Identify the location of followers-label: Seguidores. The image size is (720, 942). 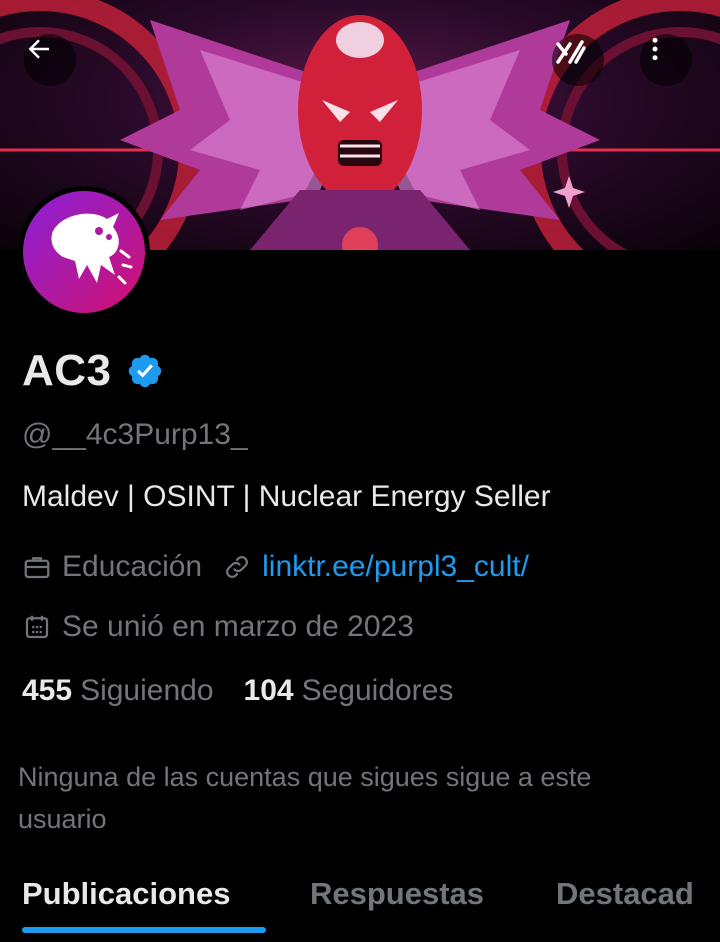
(377, 690).